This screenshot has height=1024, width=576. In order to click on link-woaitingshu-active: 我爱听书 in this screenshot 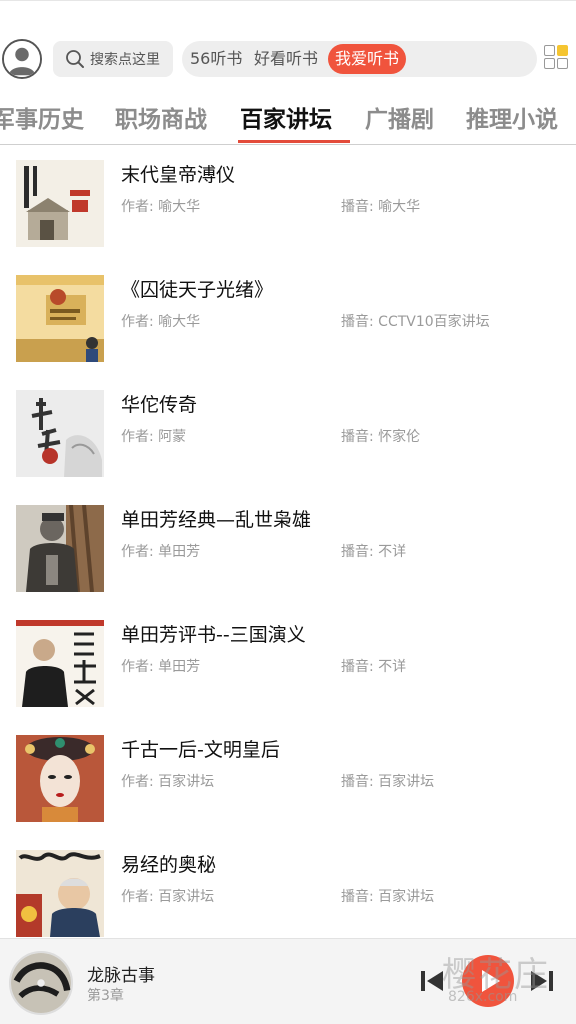, I will do `click(367, 59)`.